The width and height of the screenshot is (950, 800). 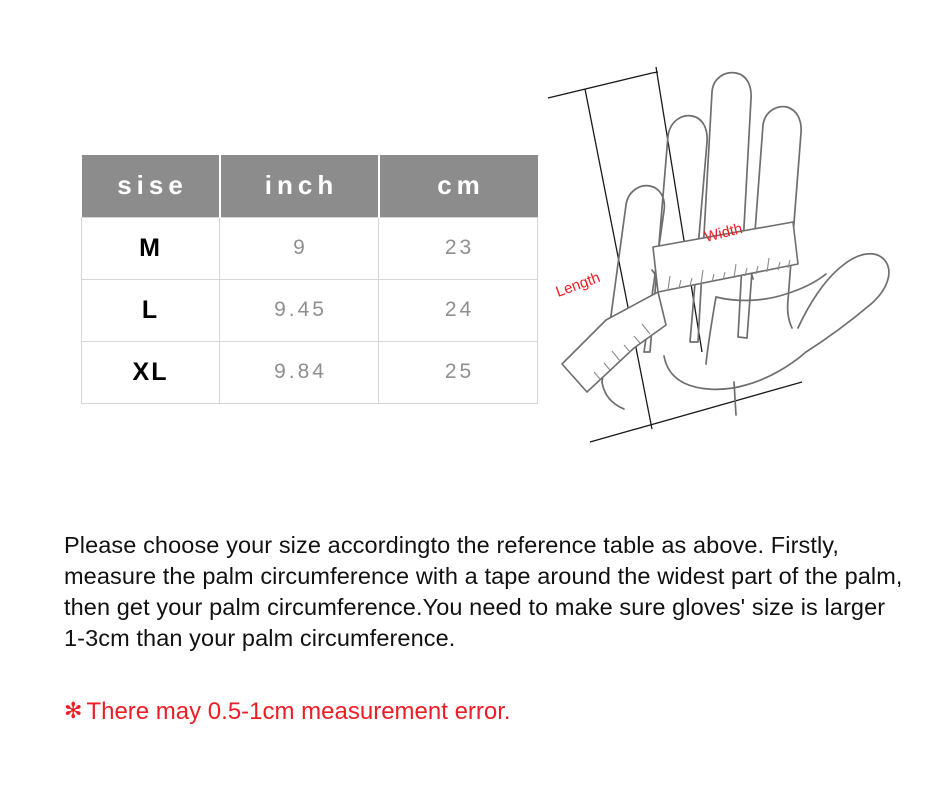 What do you see at coordinates (696, 412) in the screenshot?
I see `guide-line-bottom` at bounding box center [696, 412].